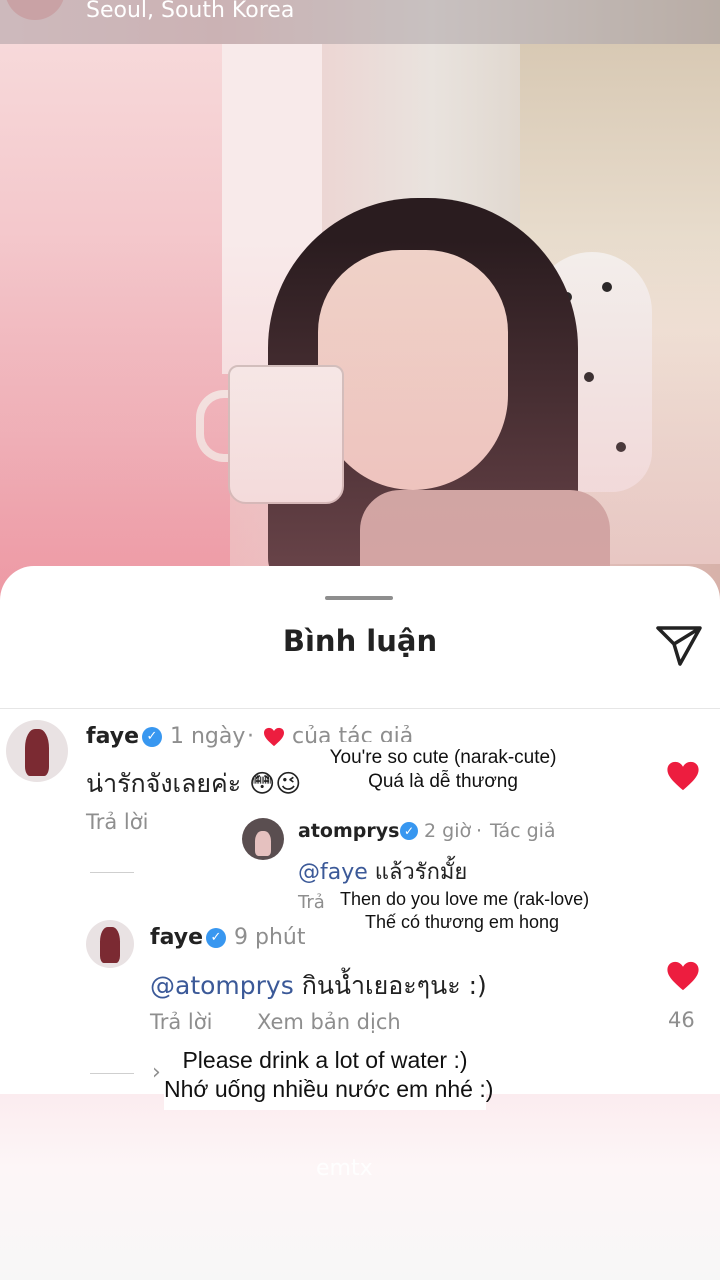  Describe the element at coordinates (360, 1187) in the screenshot. I see `bottom-fade` at that location.